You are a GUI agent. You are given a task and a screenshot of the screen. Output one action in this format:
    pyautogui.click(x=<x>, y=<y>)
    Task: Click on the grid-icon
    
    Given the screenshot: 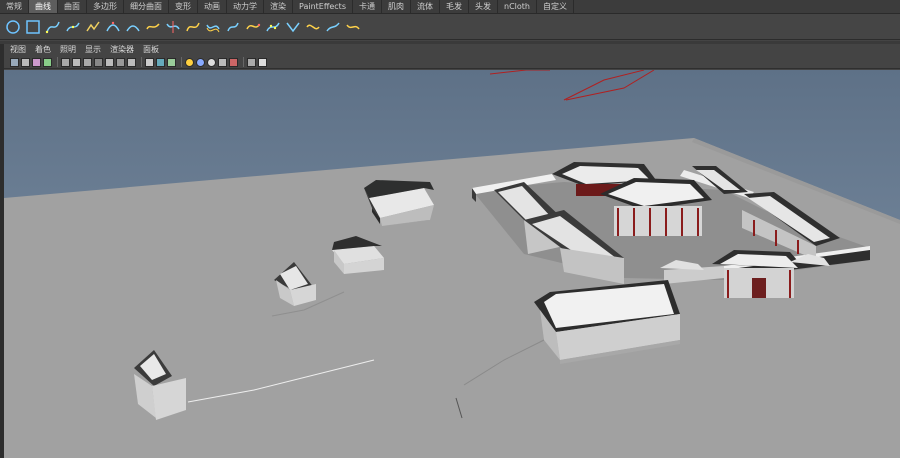 What is the action you would take?
    pyautogui.click(x=65, y=62)
    